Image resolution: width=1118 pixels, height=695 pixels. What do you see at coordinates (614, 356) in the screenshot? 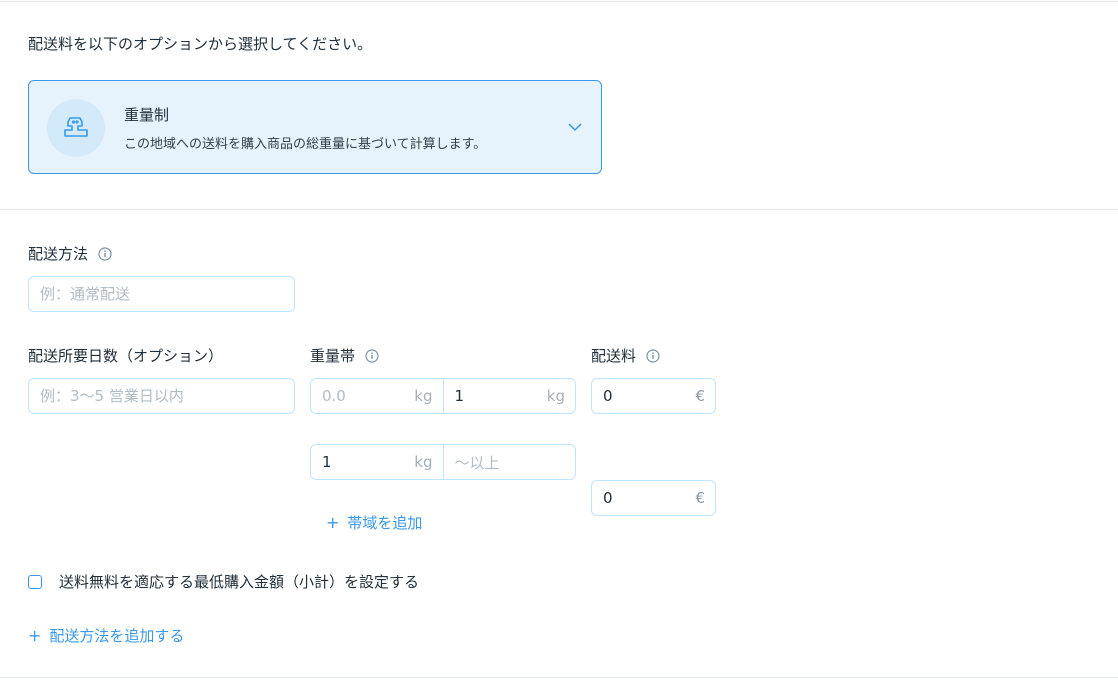
I see `shipping-fee-label: 配送料` at bounding box center [614, 356].